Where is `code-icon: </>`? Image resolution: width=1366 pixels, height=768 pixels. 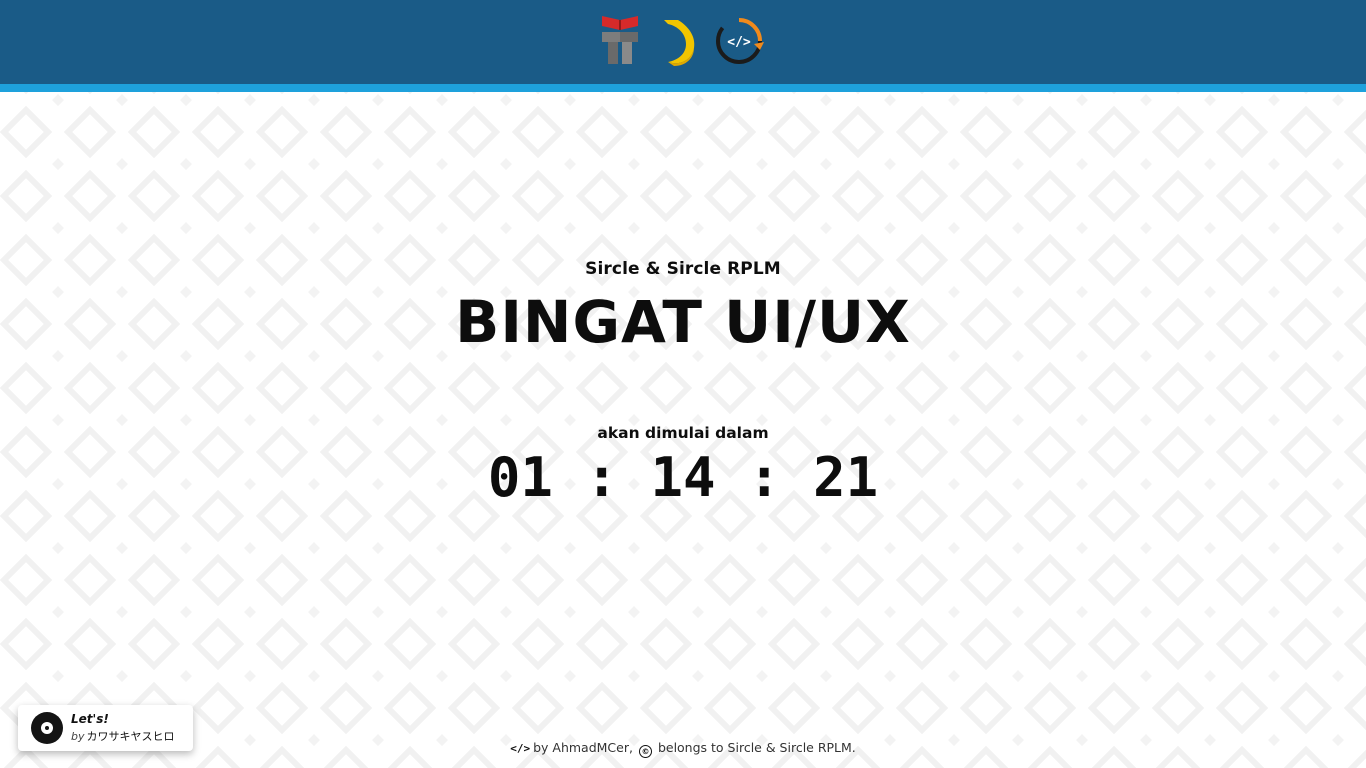
code-icon: </> is located at coordinates (520, 748).